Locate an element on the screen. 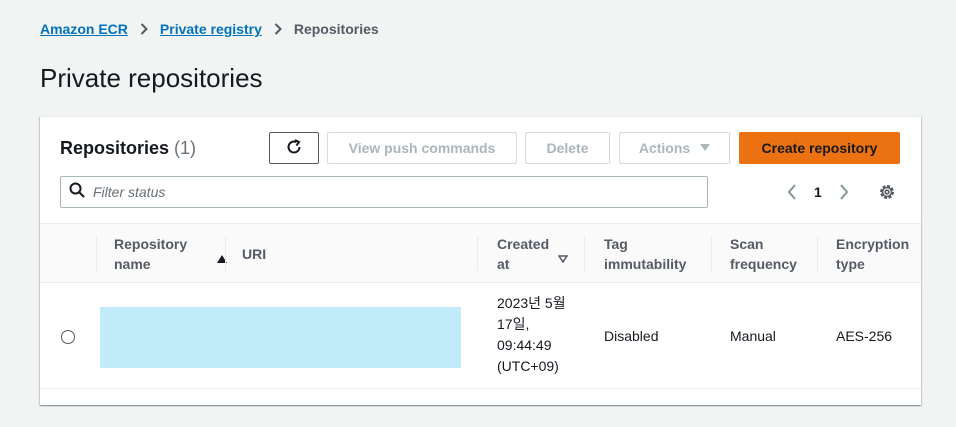  breadcrumb-private-registry: Private registry is located at coordinates (211, 29).